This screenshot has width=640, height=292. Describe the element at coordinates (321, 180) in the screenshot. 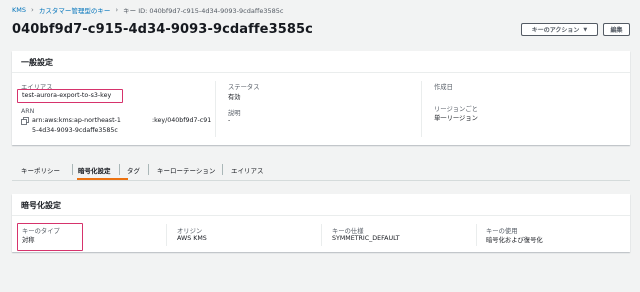

I see `tabs-divider` at that location.